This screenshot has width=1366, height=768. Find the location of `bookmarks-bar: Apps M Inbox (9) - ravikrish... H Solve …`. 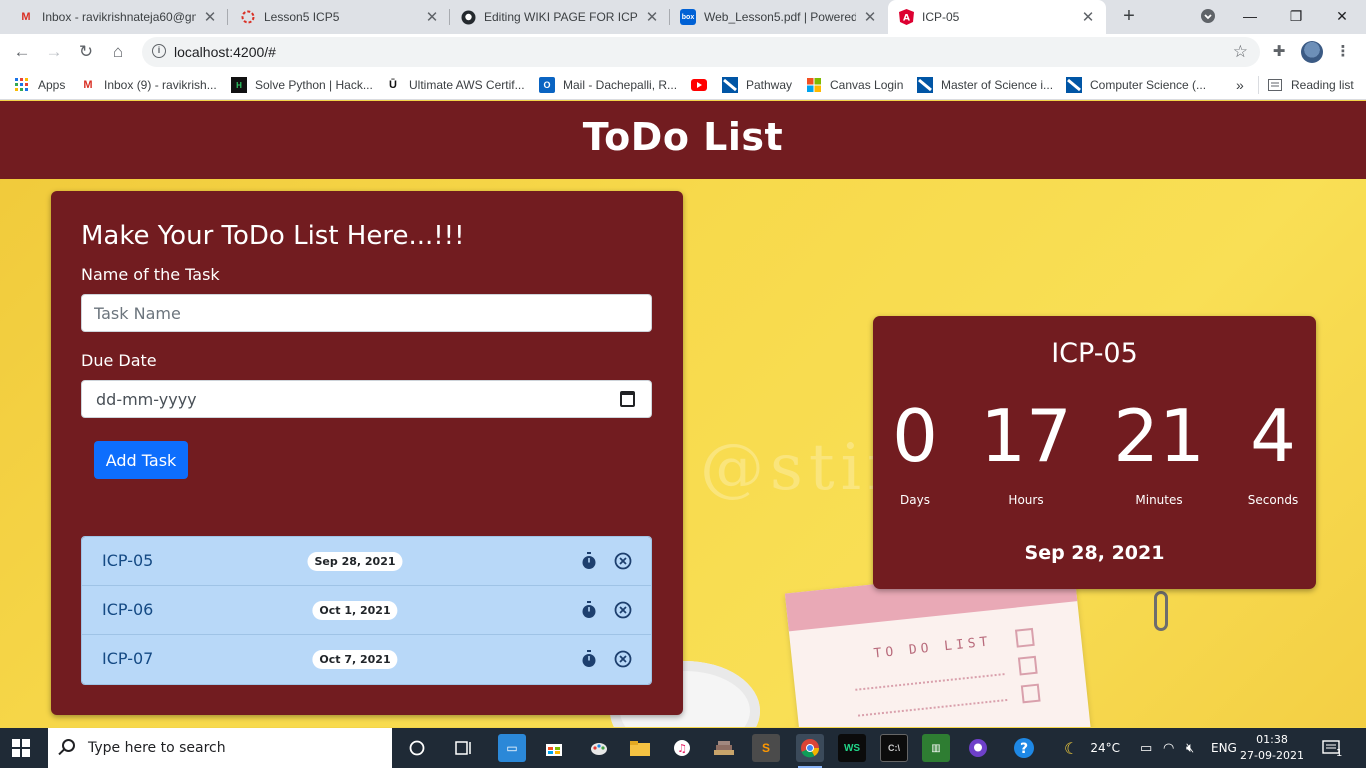

bookmarks-bar: Apps M Inbox (9) - ravikrish... H Solve … is located at coordinates (683, 85).